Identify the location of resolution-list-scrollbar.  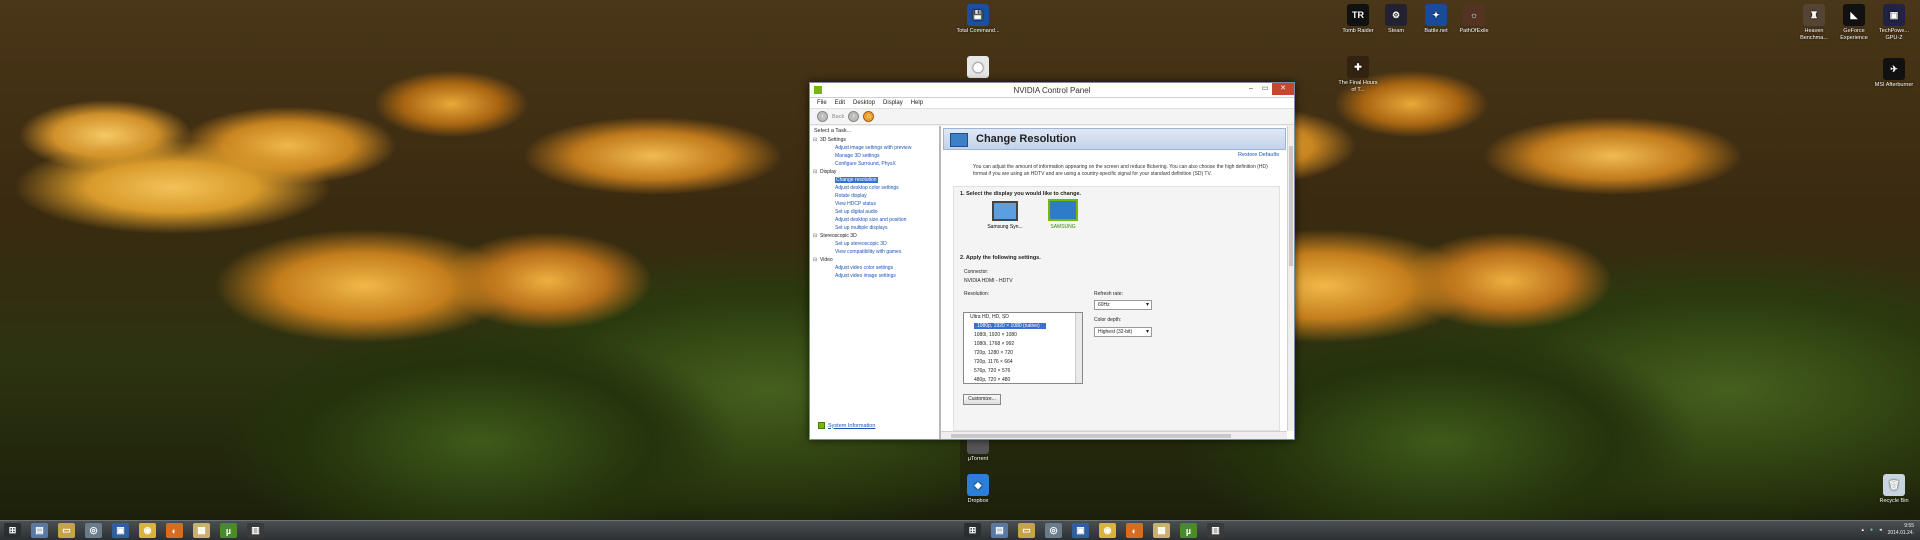
(1078, 348).